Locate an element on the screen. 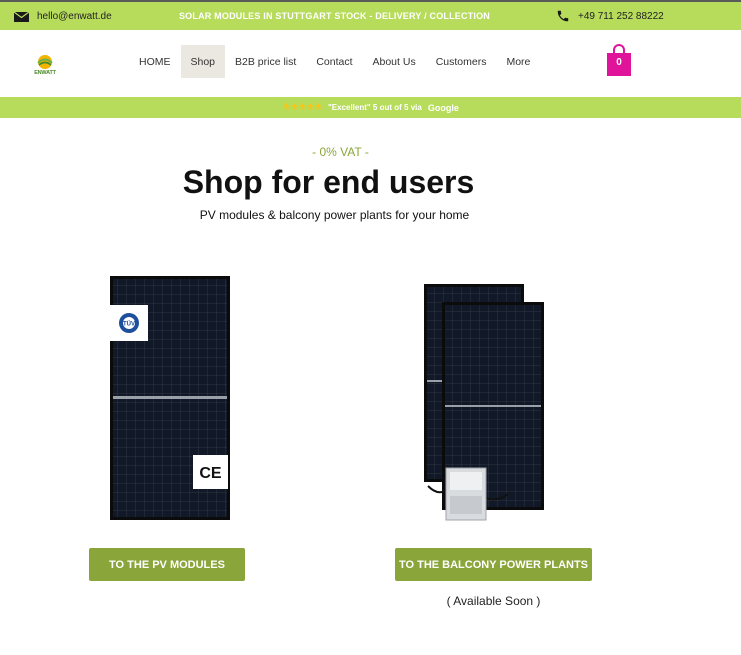 The height and width of the screenshot is (655, 741). nav-b2b-price-list: B2B price list is located at coordinates (265, 61).